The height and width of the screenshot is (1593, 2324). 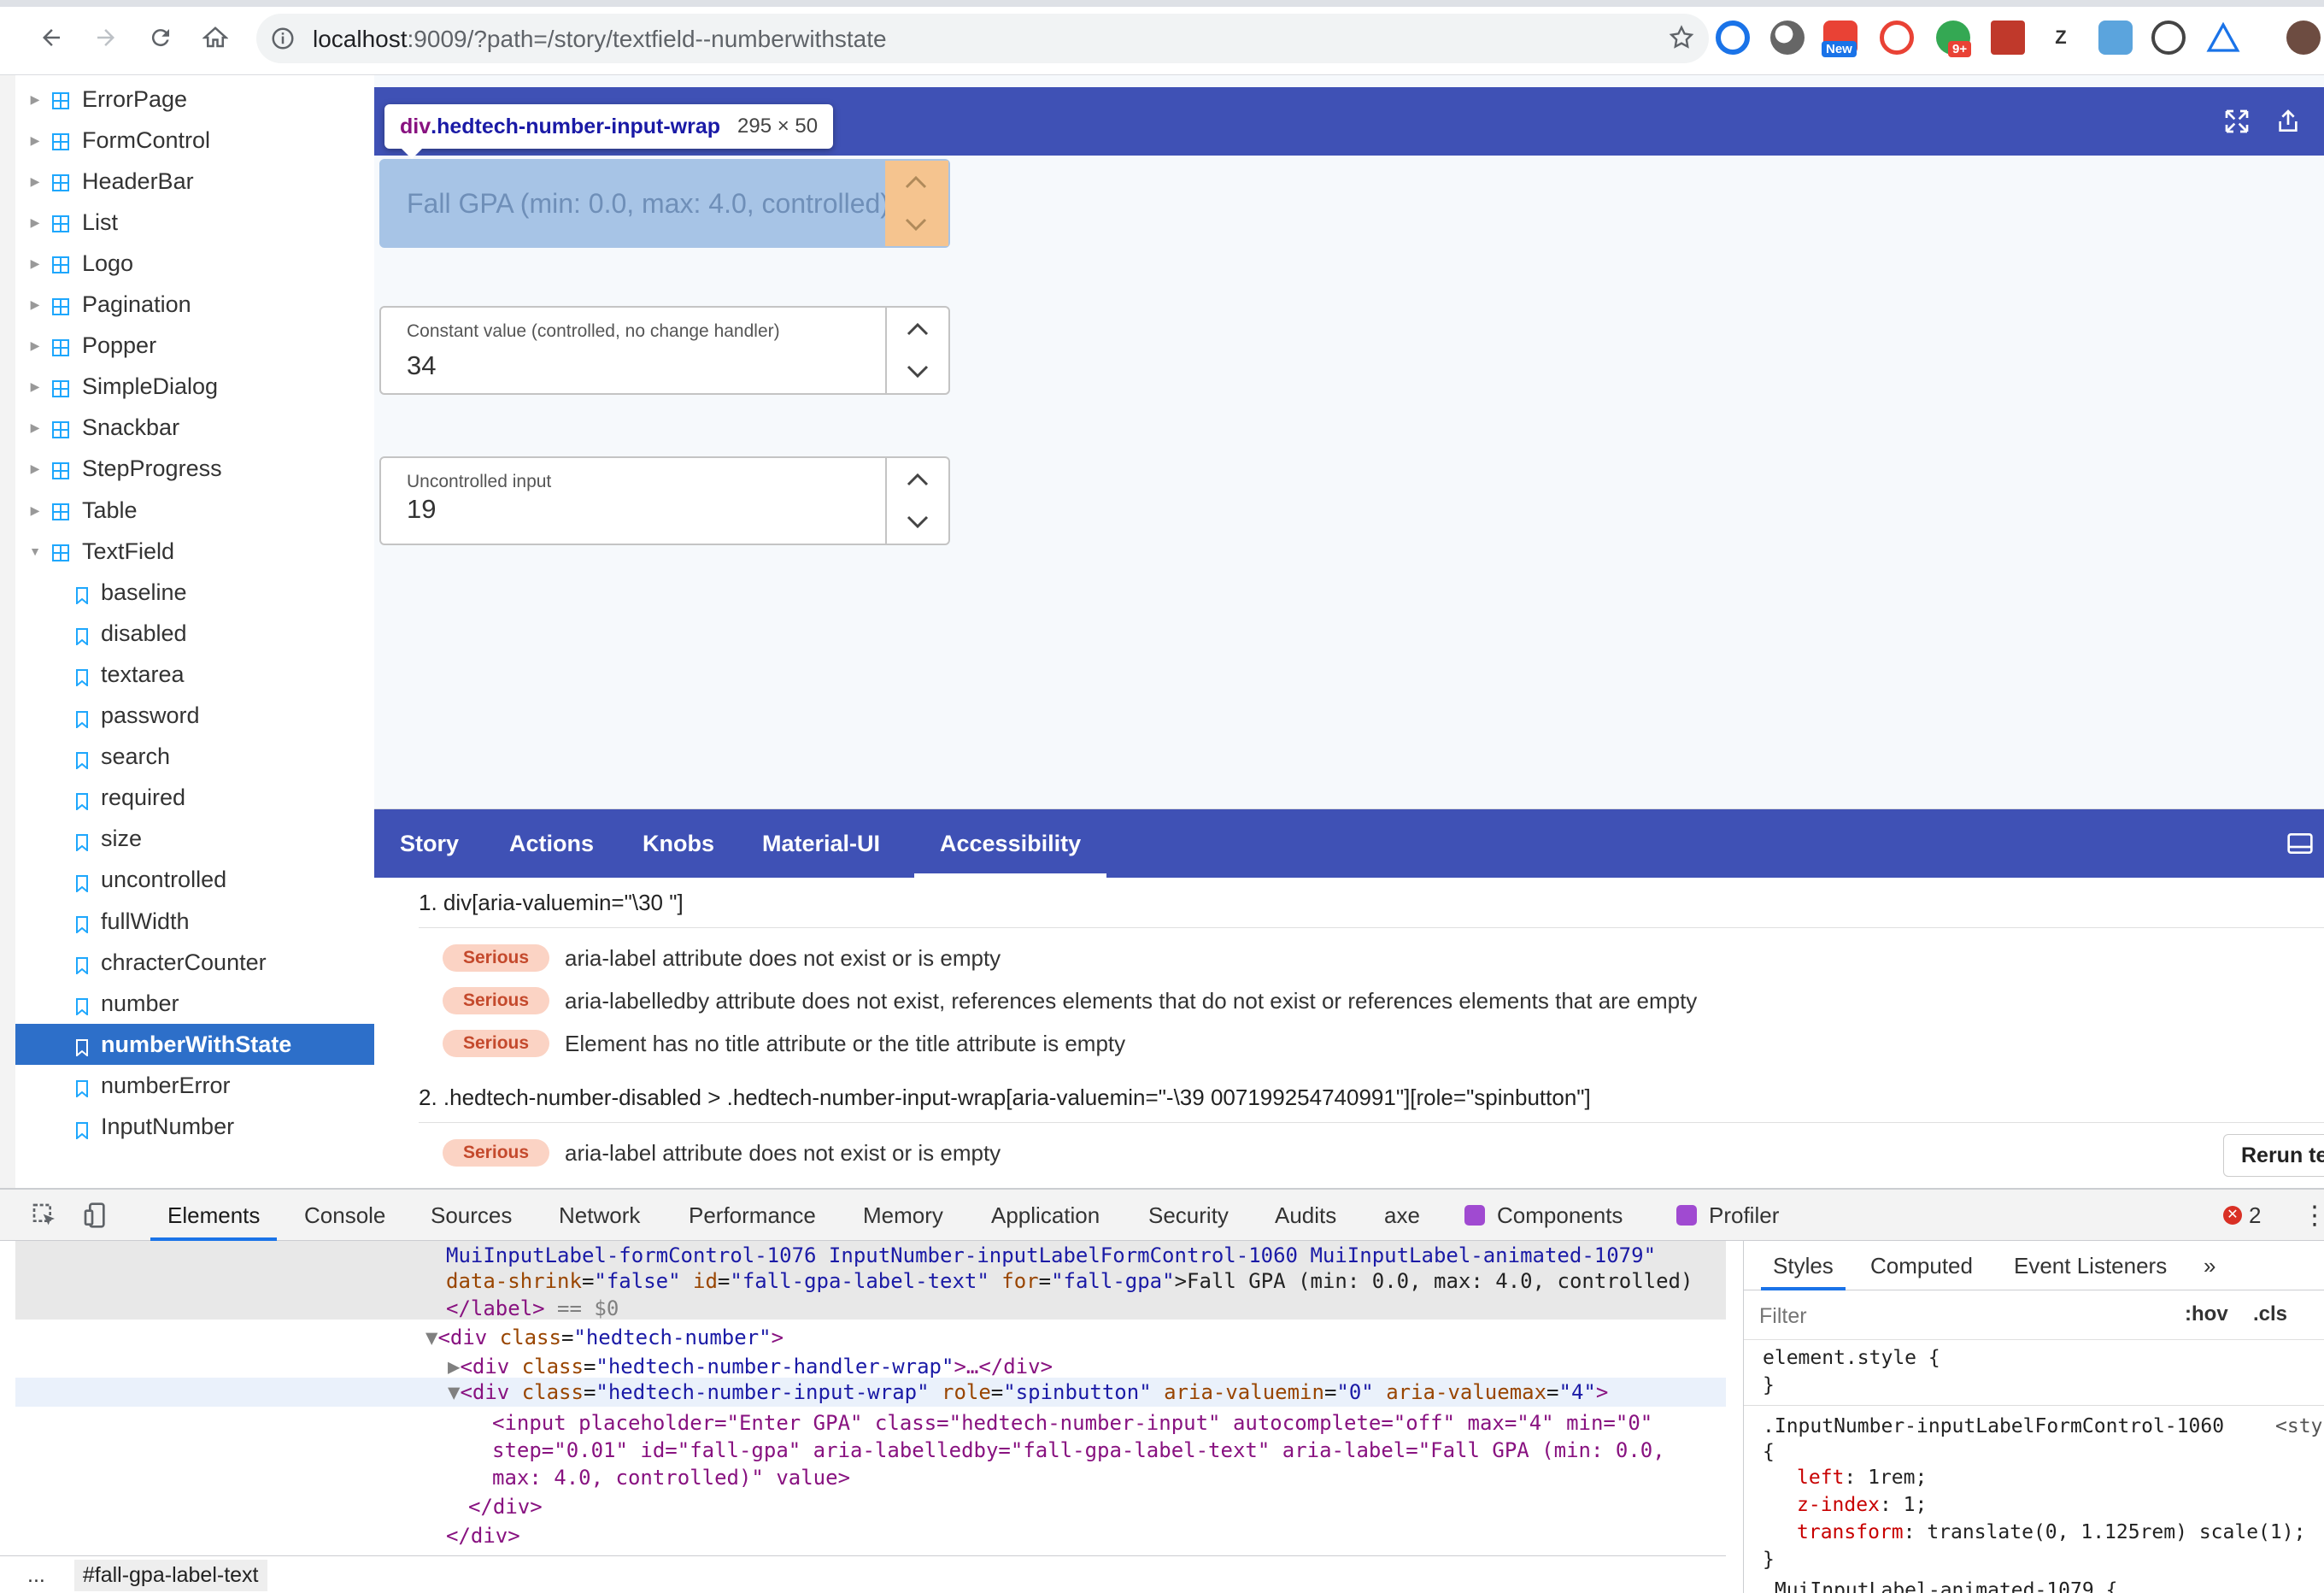 I want to click on bookmark-star-icon, so click(x=1681, y=37).